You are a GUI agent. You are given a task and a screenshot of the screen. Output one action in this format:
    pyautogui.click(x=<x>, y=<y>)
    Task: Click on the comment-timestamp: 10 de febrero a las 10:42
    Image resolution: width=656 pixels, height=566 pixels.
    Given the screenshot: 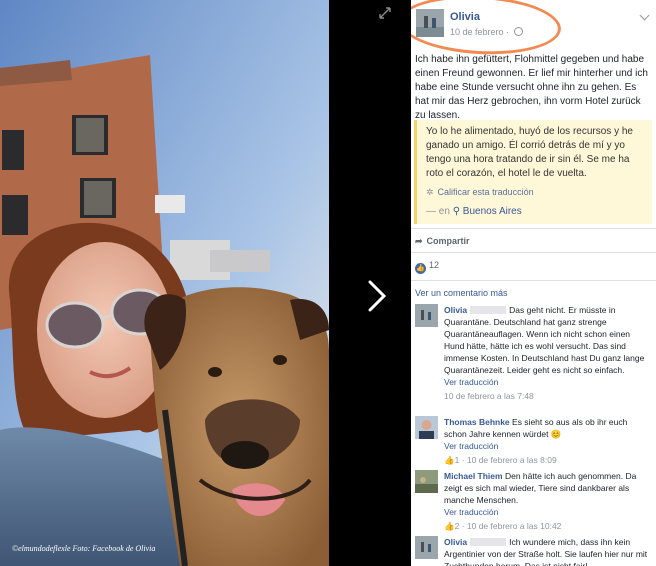 What is the action you would take?
    pyautogui.click(x=514, y=526)
    